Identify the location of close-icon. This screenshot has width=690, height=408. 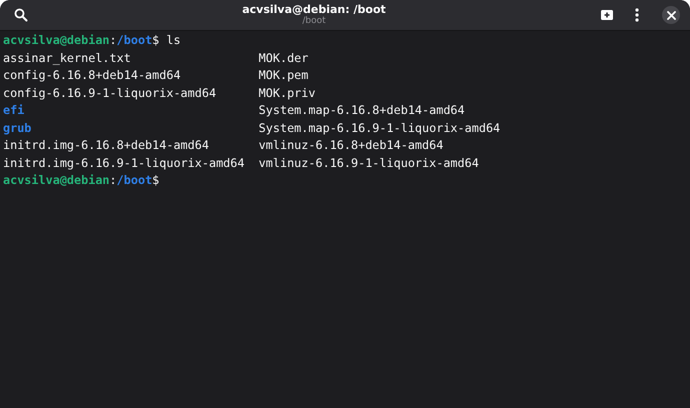
(671, 15).